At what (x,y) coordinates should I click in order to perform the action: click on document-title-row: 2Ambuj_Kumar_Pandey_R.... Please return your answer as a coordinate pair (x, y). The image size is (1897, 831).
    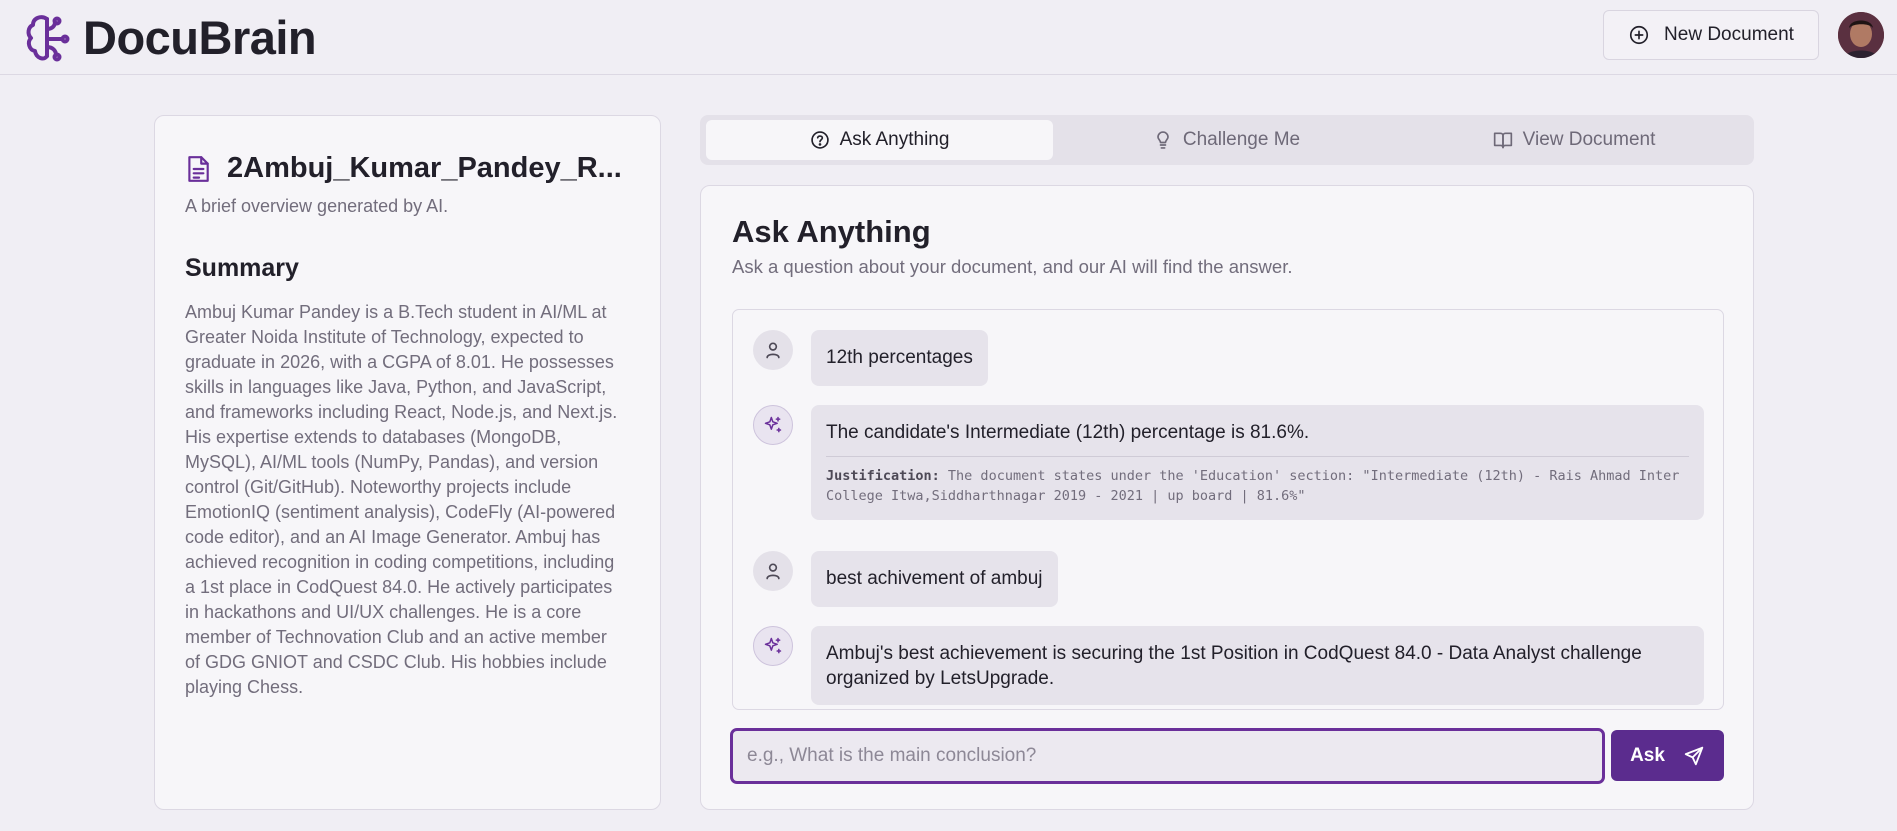
    Looking at the image, I should click on (408, 168).